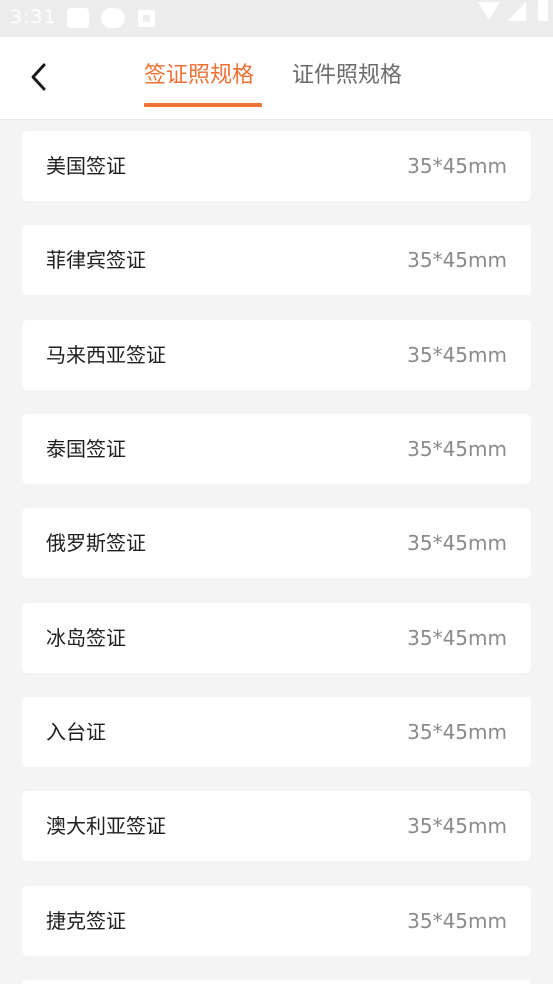 The image size is (553, 984). Describe the element at coordinates (96, 543) in the screenshot. I see `item-name: 俄罗斯签证` at that location.